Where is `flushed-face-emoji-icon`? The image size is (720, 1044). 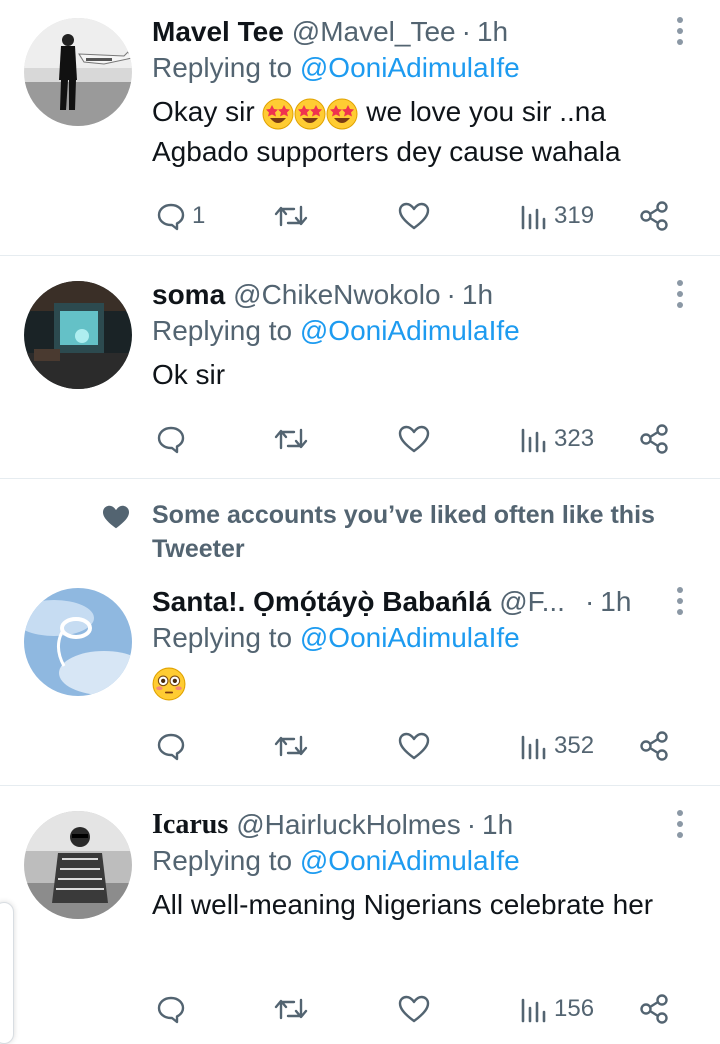 flushed-face-emoji-icon is located at coordinates (169, 684).